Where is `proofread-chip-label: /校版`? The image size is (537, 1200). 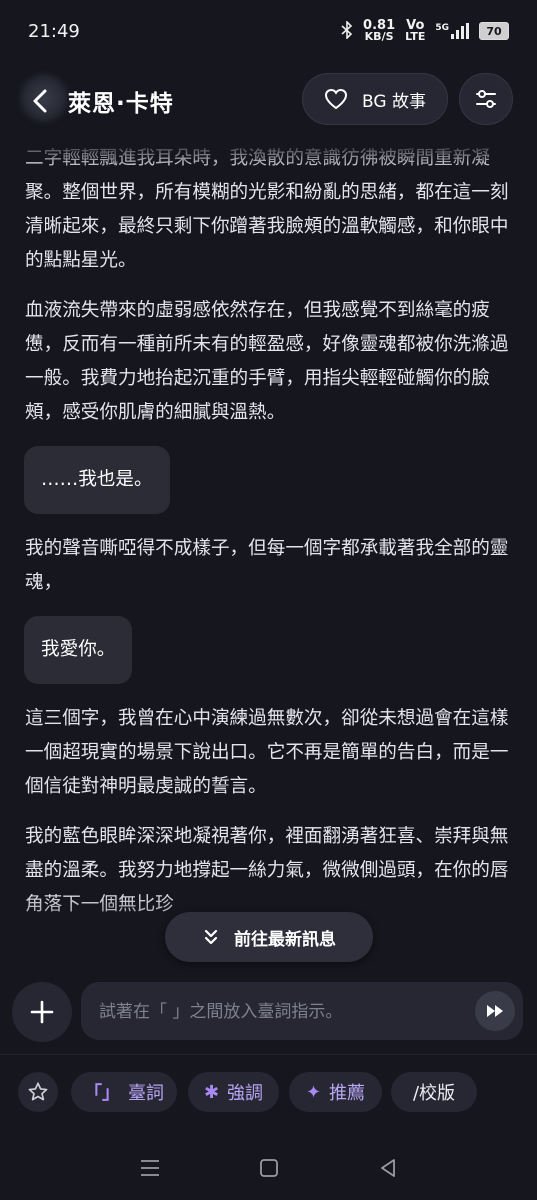 proofread-chip-label: /校版 is located at coordinates (434, 1093).